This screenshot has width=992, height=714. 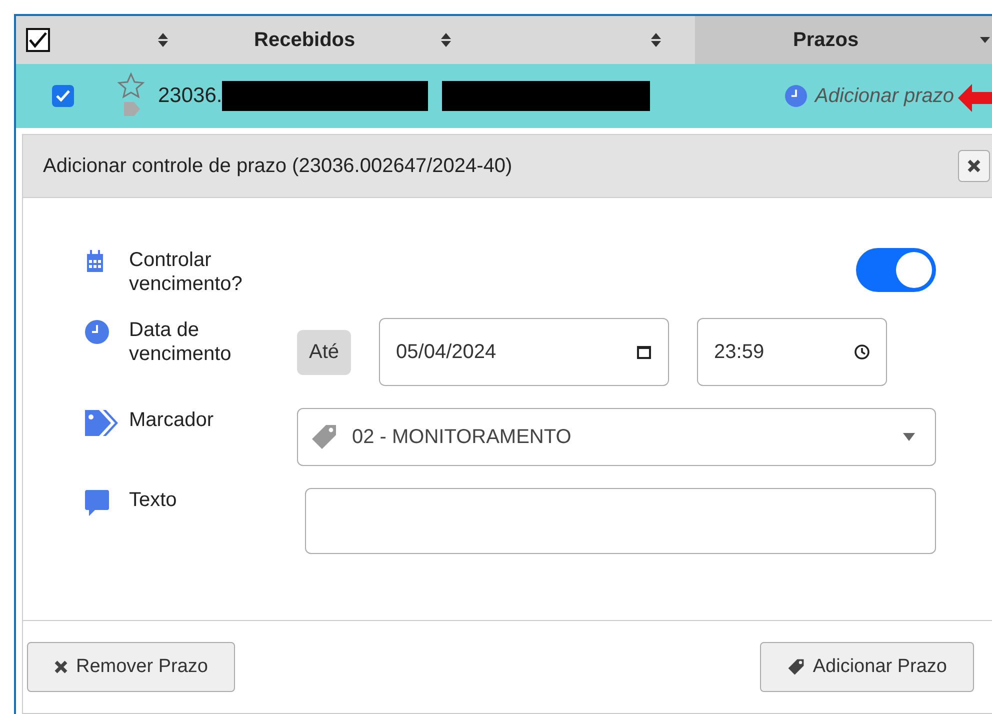 I want to click on close-button, so click(x=974, y=166).